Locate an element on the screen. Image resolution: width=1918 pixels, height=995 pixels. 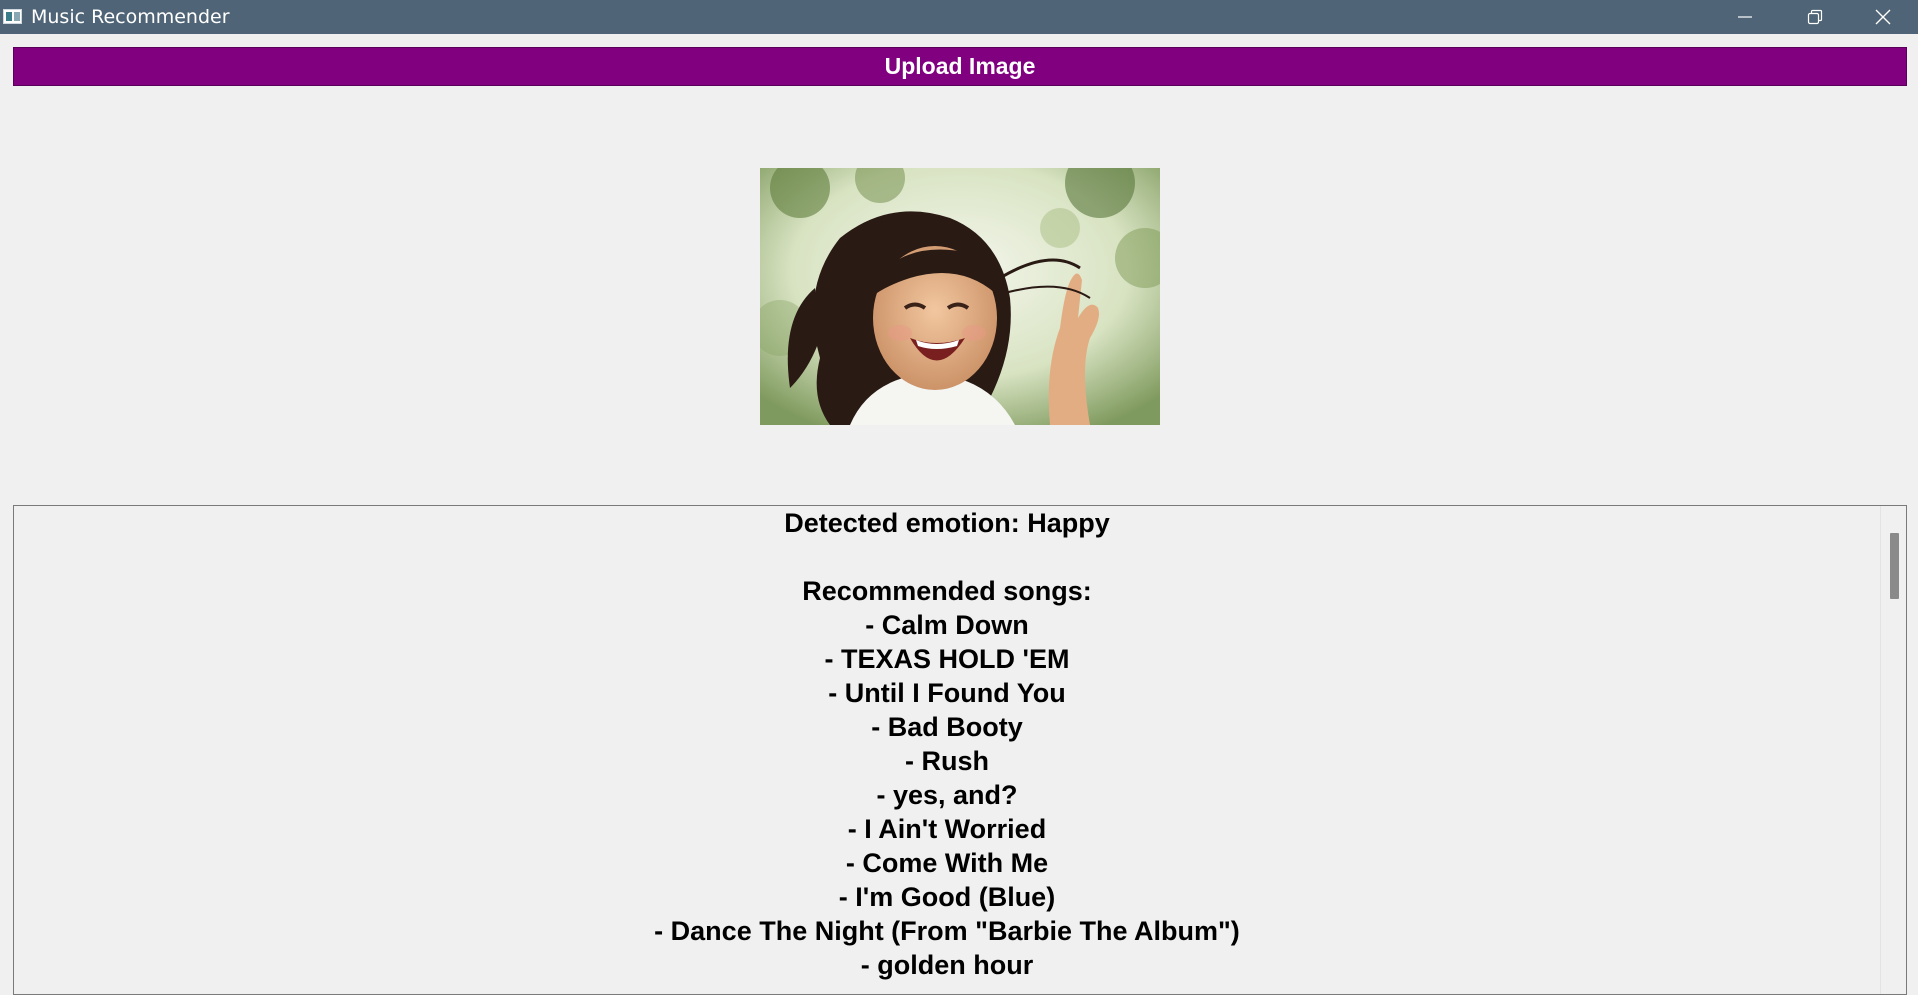
photo-image is located at coordinates (960, 296).